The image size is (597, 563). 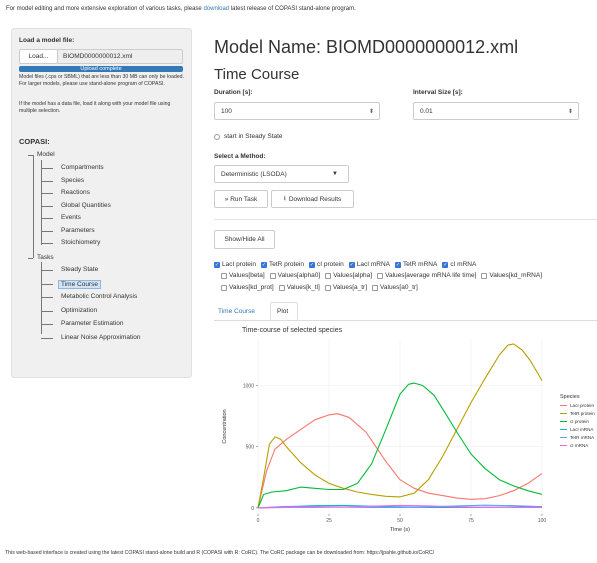 I want to click on x-tick-label: 25, so click(x=329, y=521).